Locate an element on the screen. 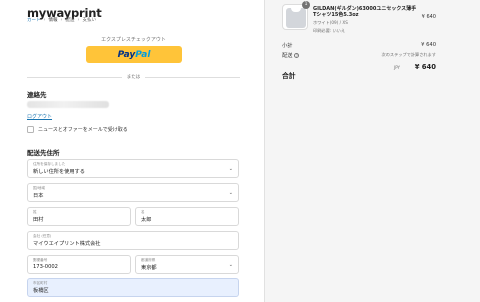 This screenshot has width=480, height=302. country-select: 国/地域 日本 ⌄ is located at coordinates (133, 192).